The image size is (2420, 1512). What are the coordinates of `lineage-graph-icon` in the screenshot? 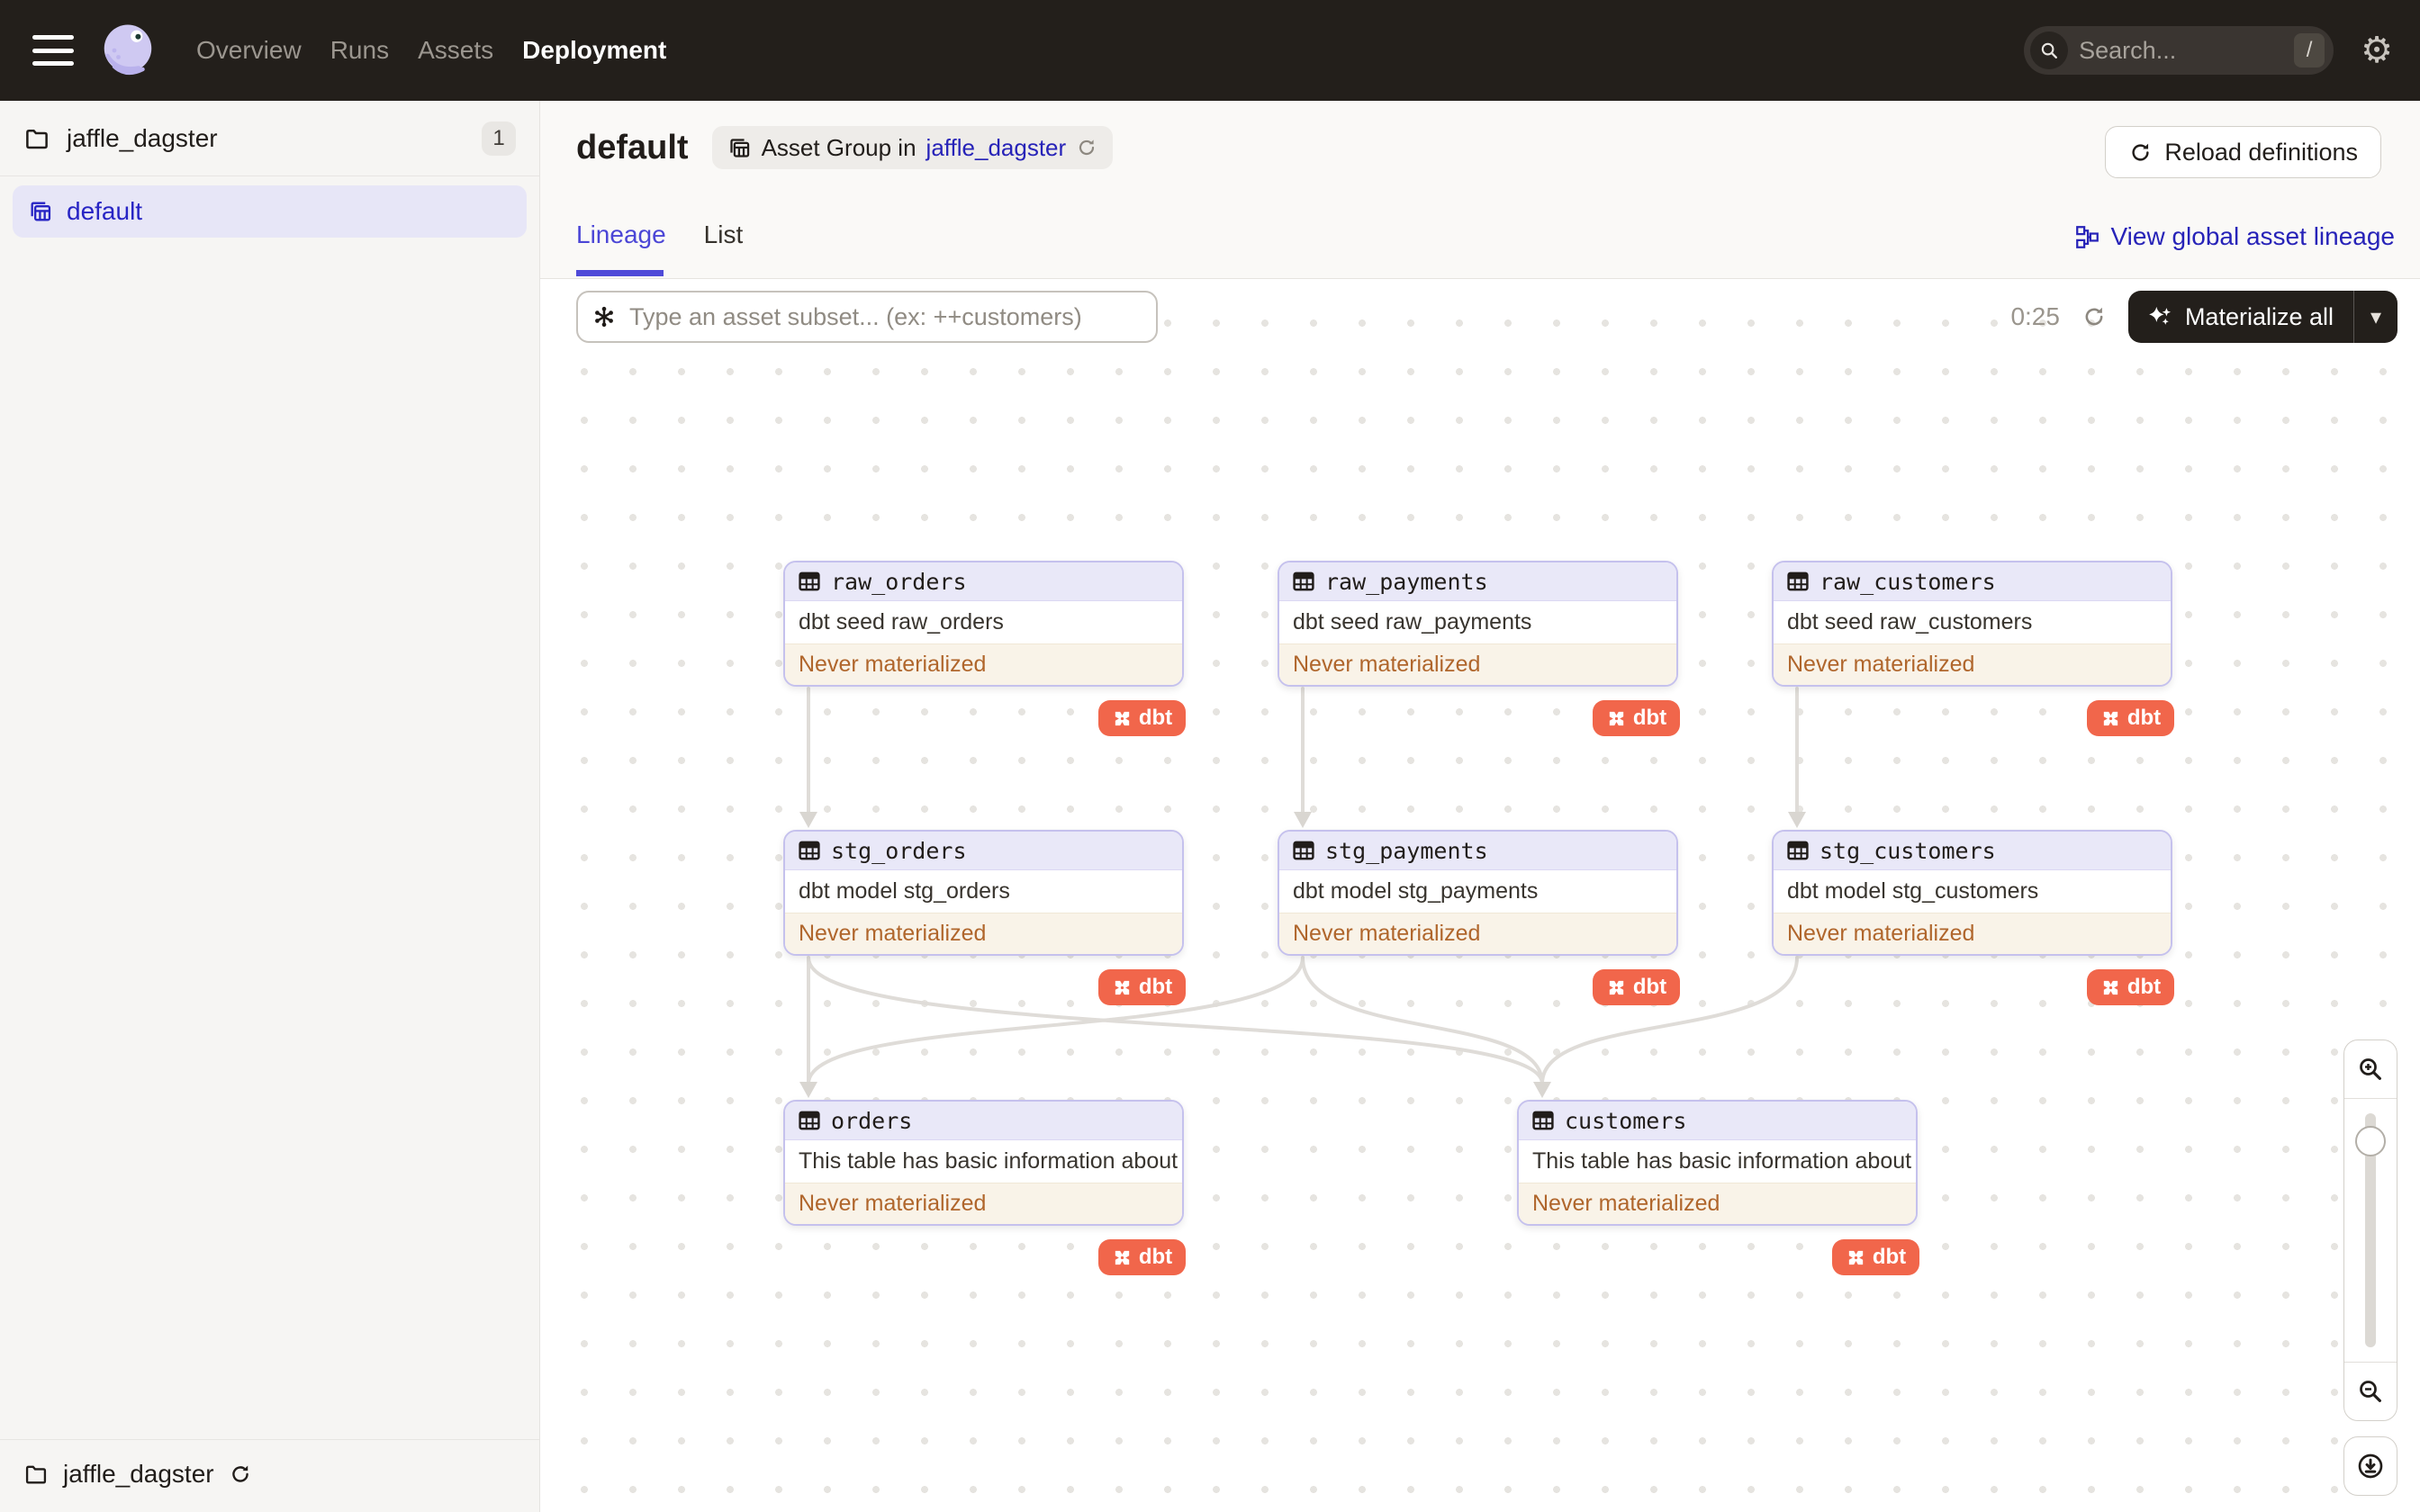 It's located at (2087, 236).